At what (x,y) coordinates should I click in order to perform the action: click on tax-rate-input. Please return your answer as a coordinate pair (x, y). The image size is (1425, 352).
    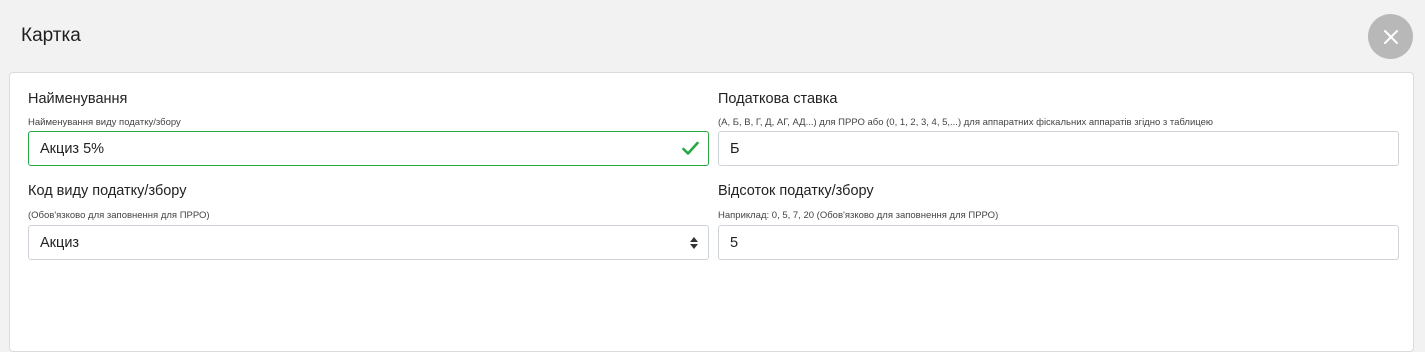
    Looking at the image, I should click on (1058, 148).